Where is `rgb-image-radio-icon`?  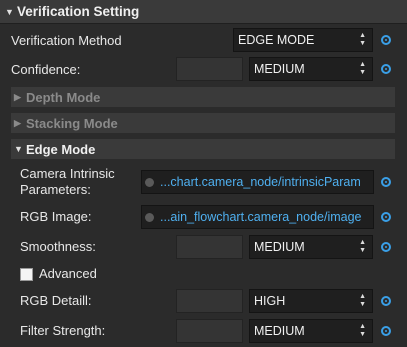 rgb-image-radio-icon is located at coordinates (386, 217).